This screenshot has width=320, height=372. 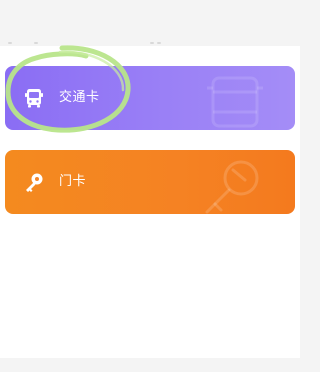 I want to click on door-card-label: 门卡, so click(x=73, y=181).